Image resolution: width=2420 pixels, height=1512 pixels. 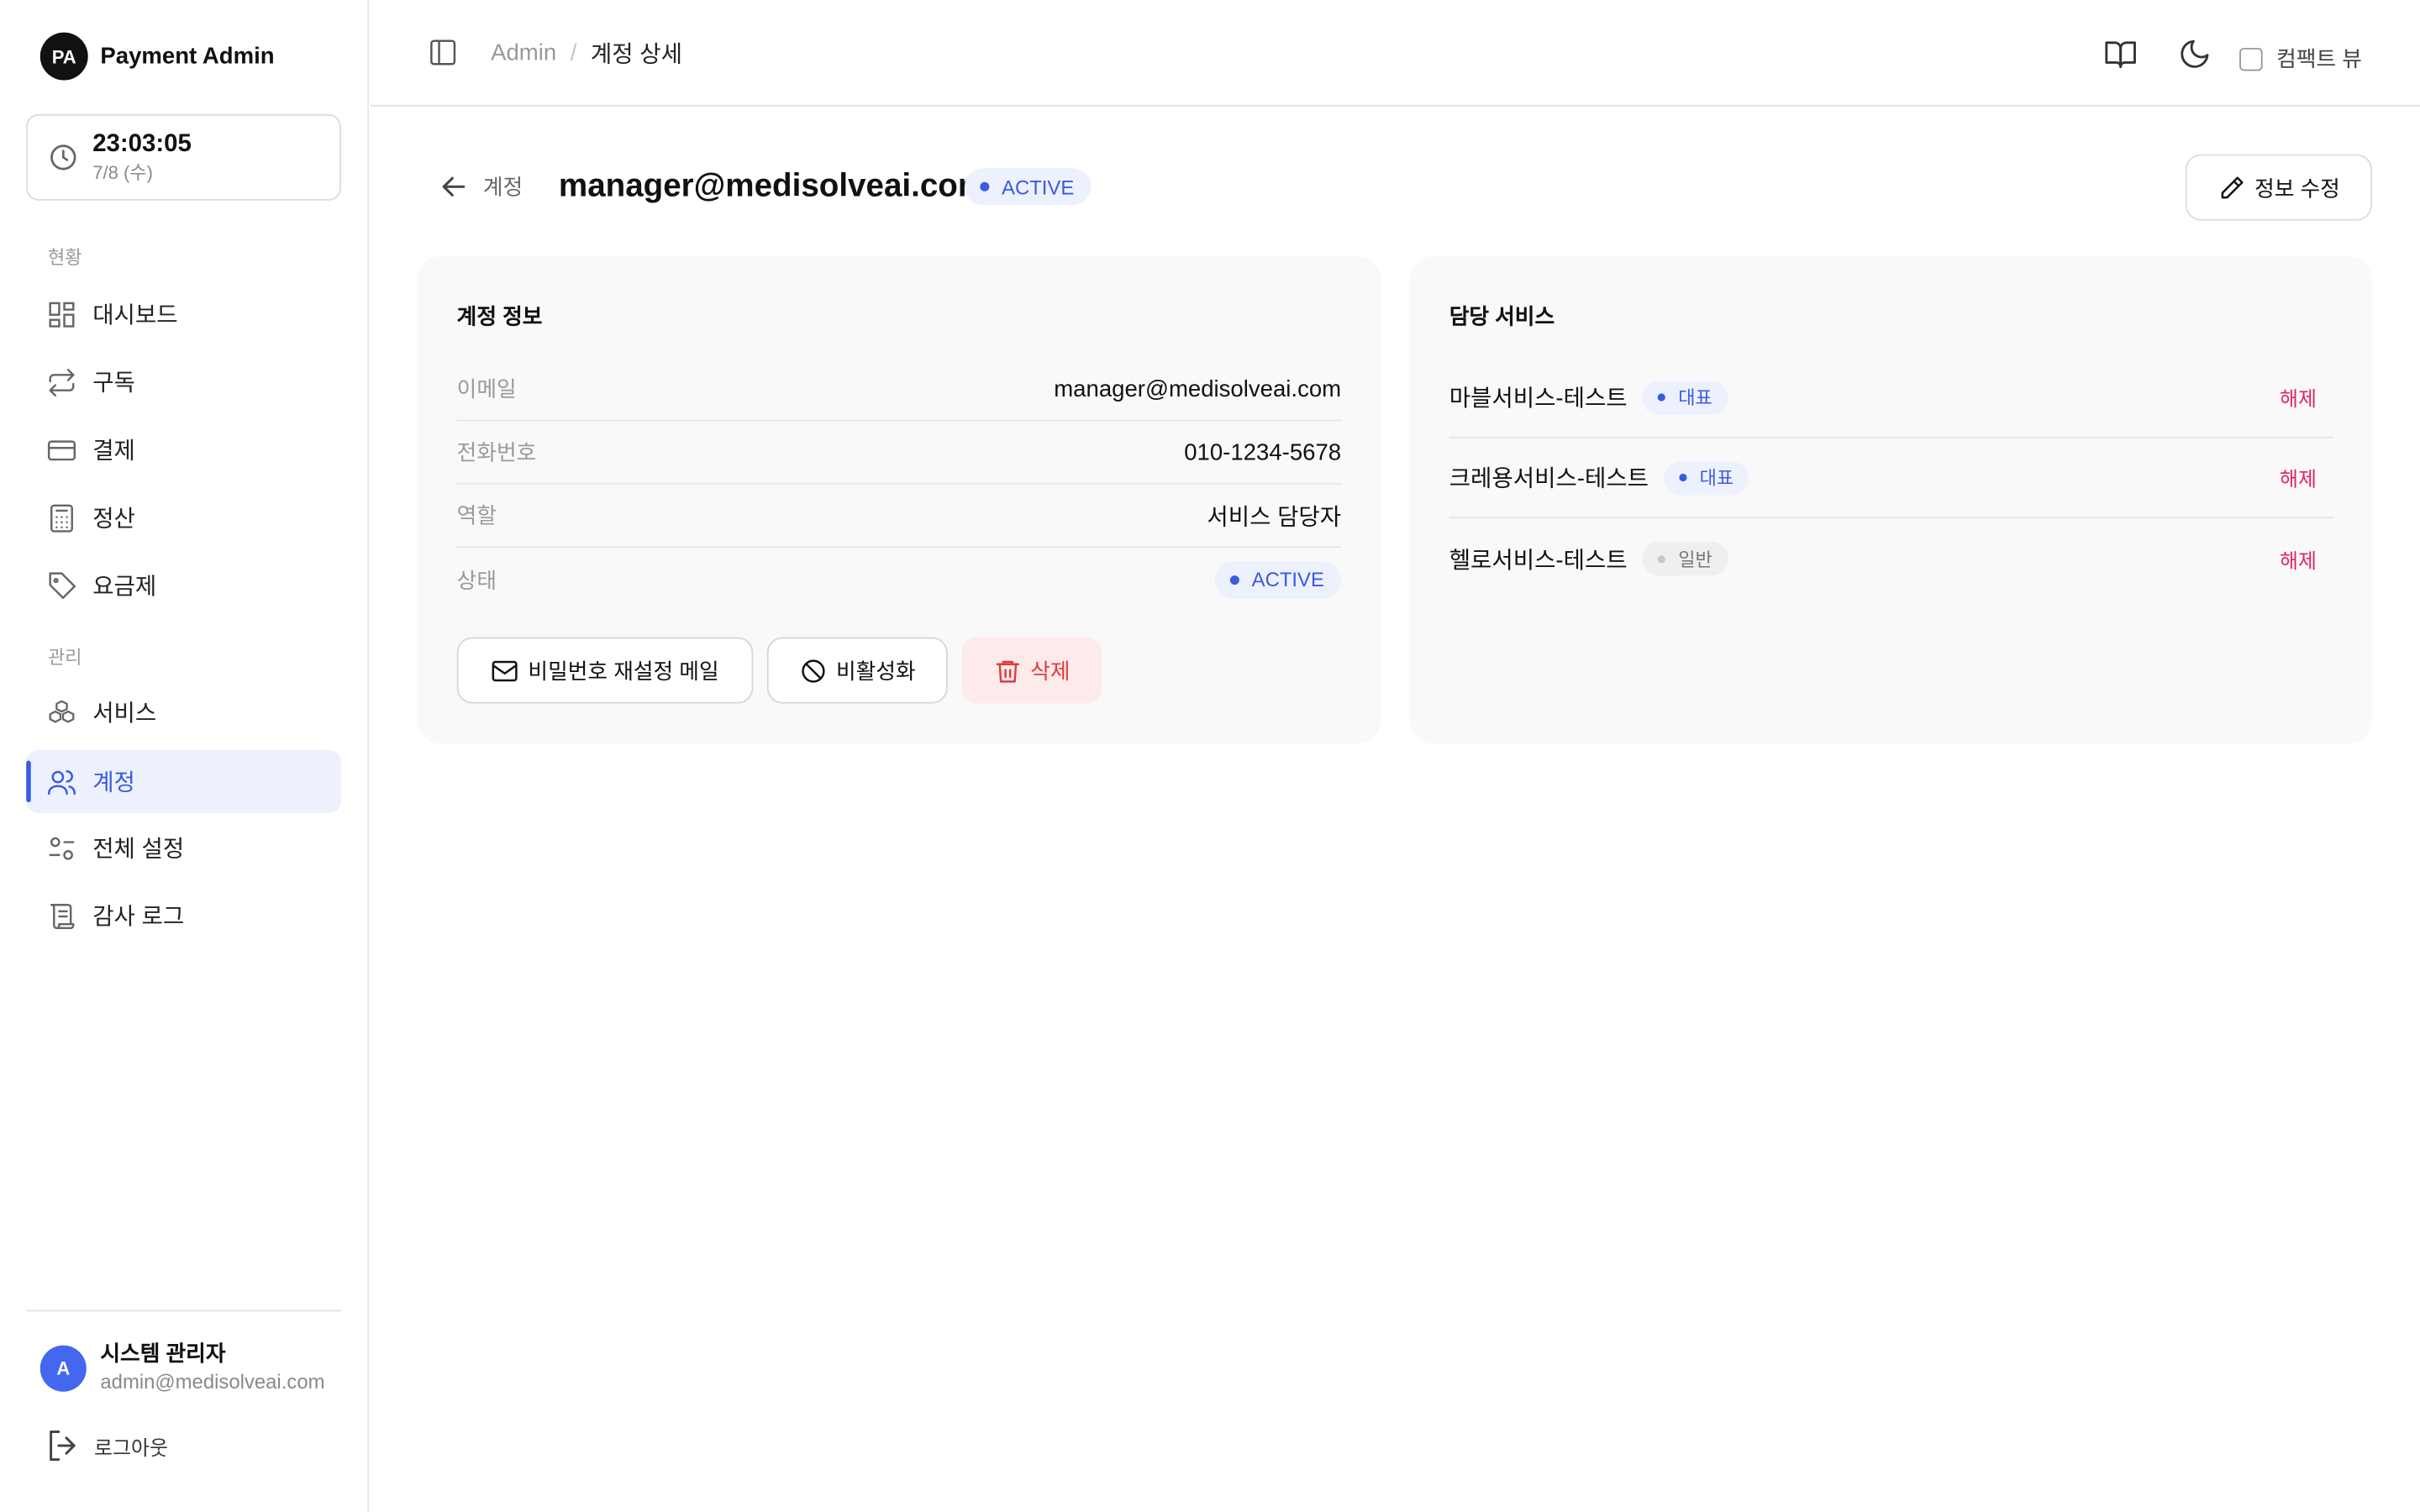 I want to click on sidebar-item-subscriptions: 구독, so click(x=183, y=381).